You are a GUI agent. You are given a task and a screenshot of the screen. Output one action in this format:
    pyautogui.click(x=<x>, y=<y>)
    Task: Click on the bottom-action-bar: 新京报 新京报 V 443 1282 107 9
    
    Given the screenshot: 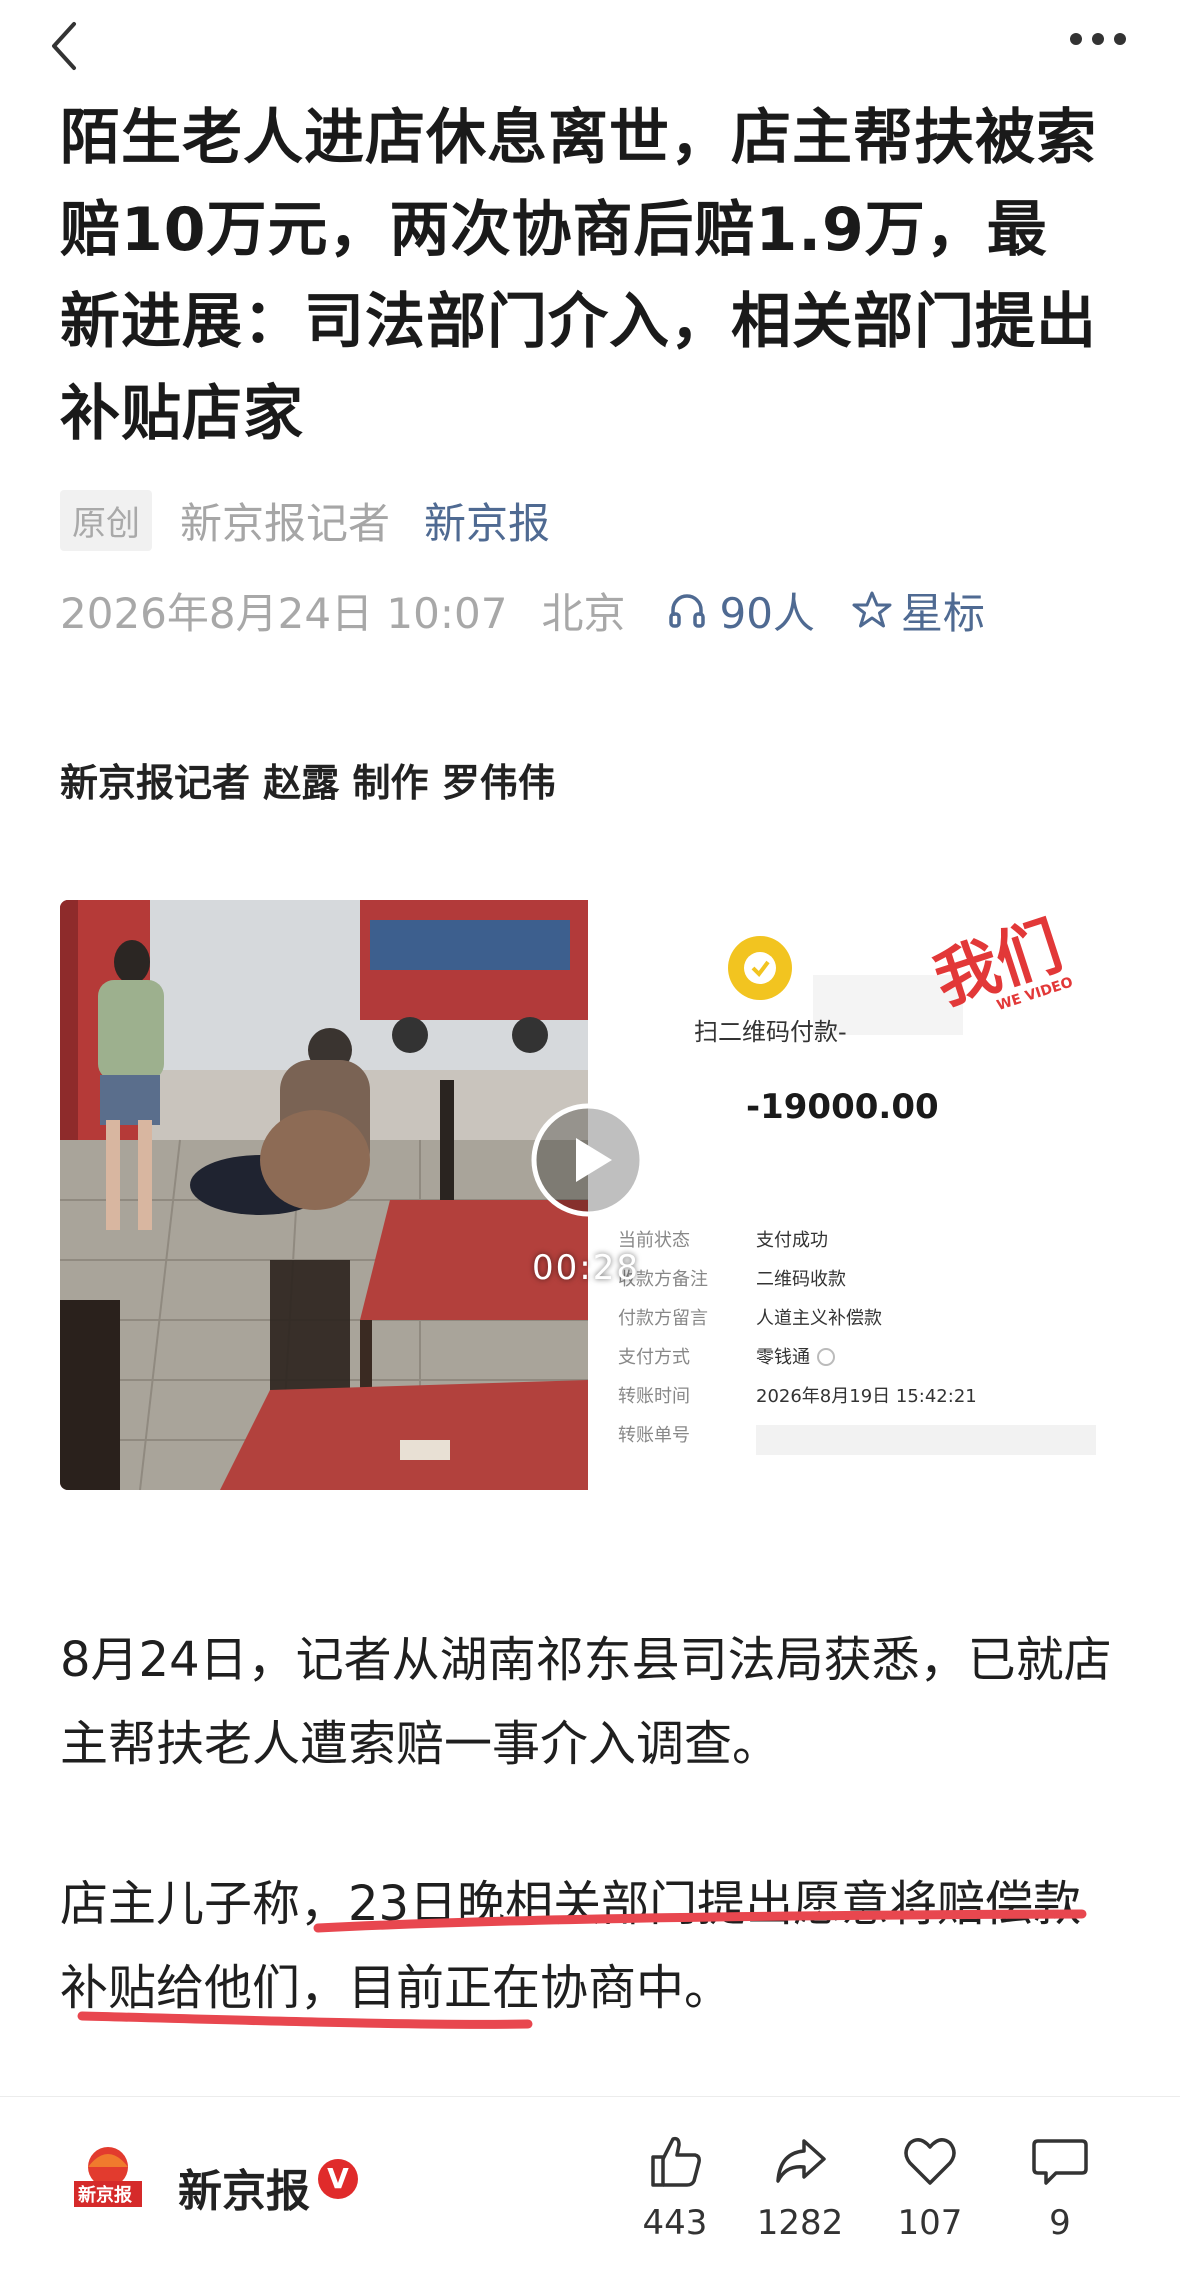 What is the action you would take?
    pyautogui.click(x=590, y=2183)
    